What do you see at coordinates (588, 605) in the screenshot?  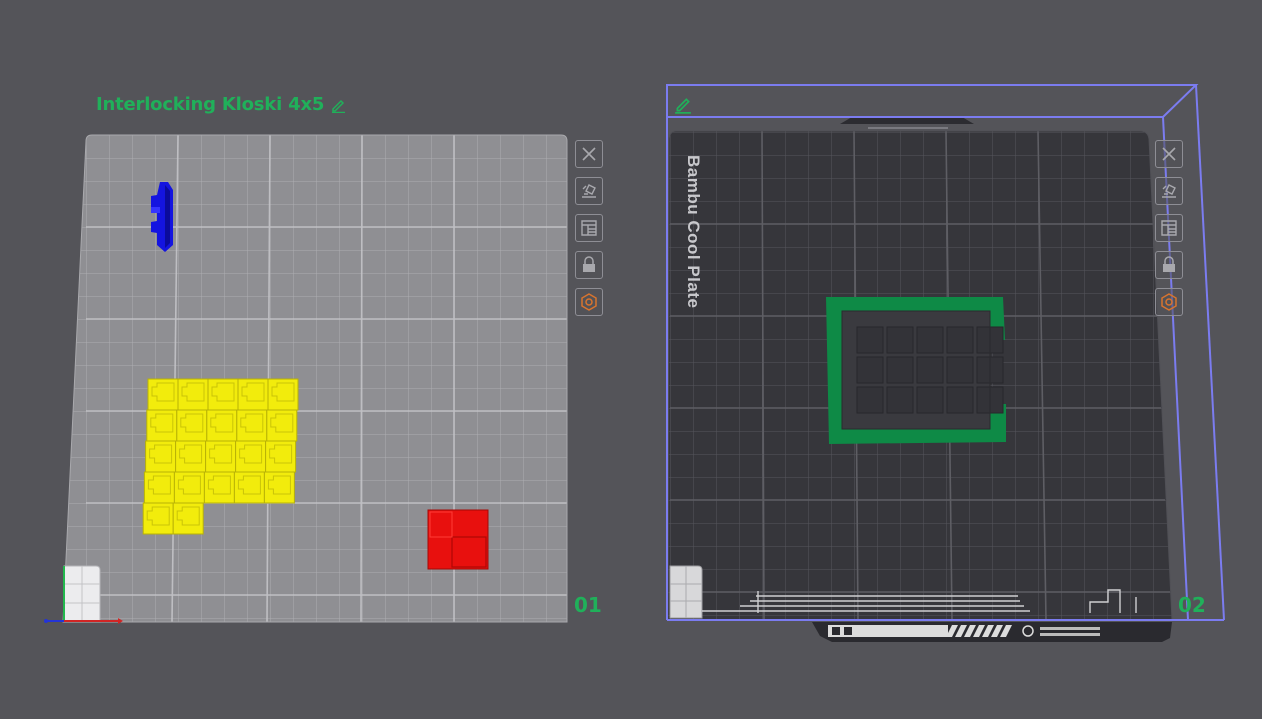 I see `plate-01-number: 01` at bounding box center [588, 605].